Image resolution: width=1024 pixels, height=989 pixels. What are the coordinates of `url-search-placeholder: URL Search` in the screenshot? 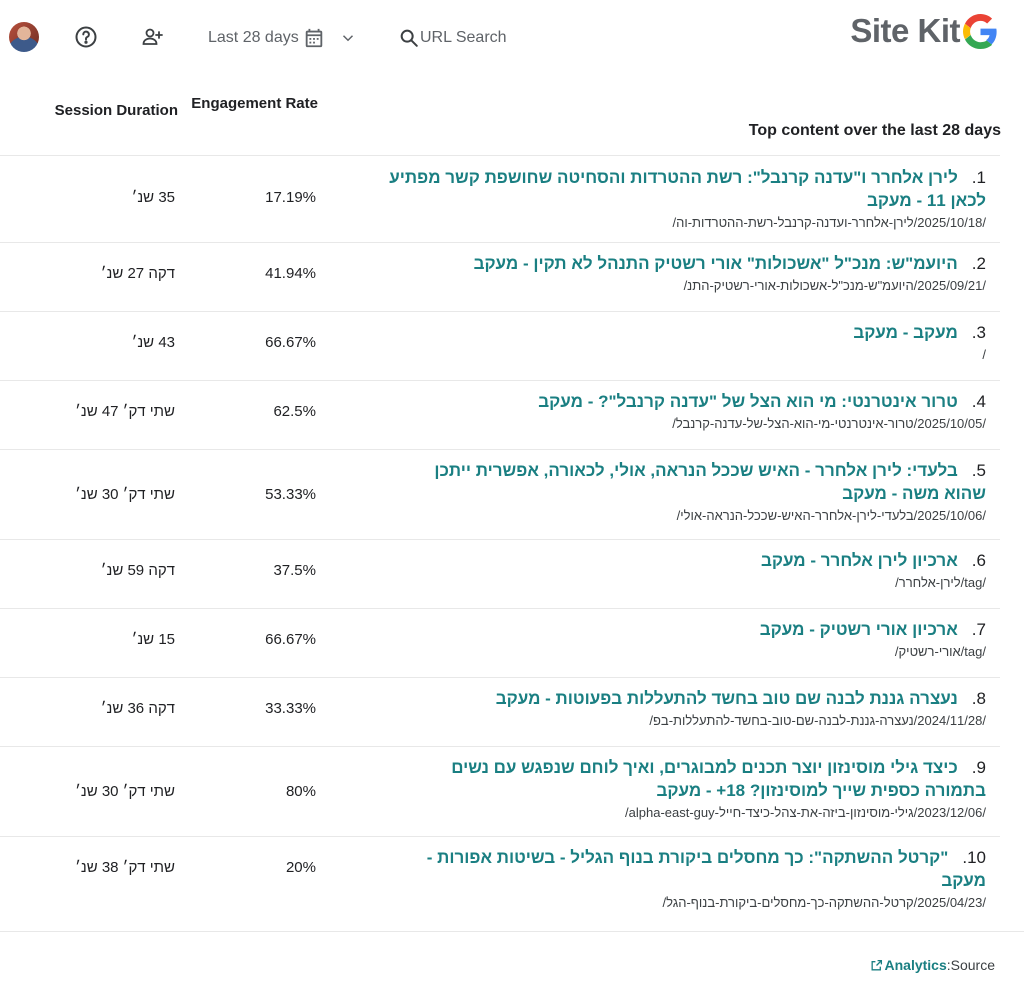 It's located at (463, 37).